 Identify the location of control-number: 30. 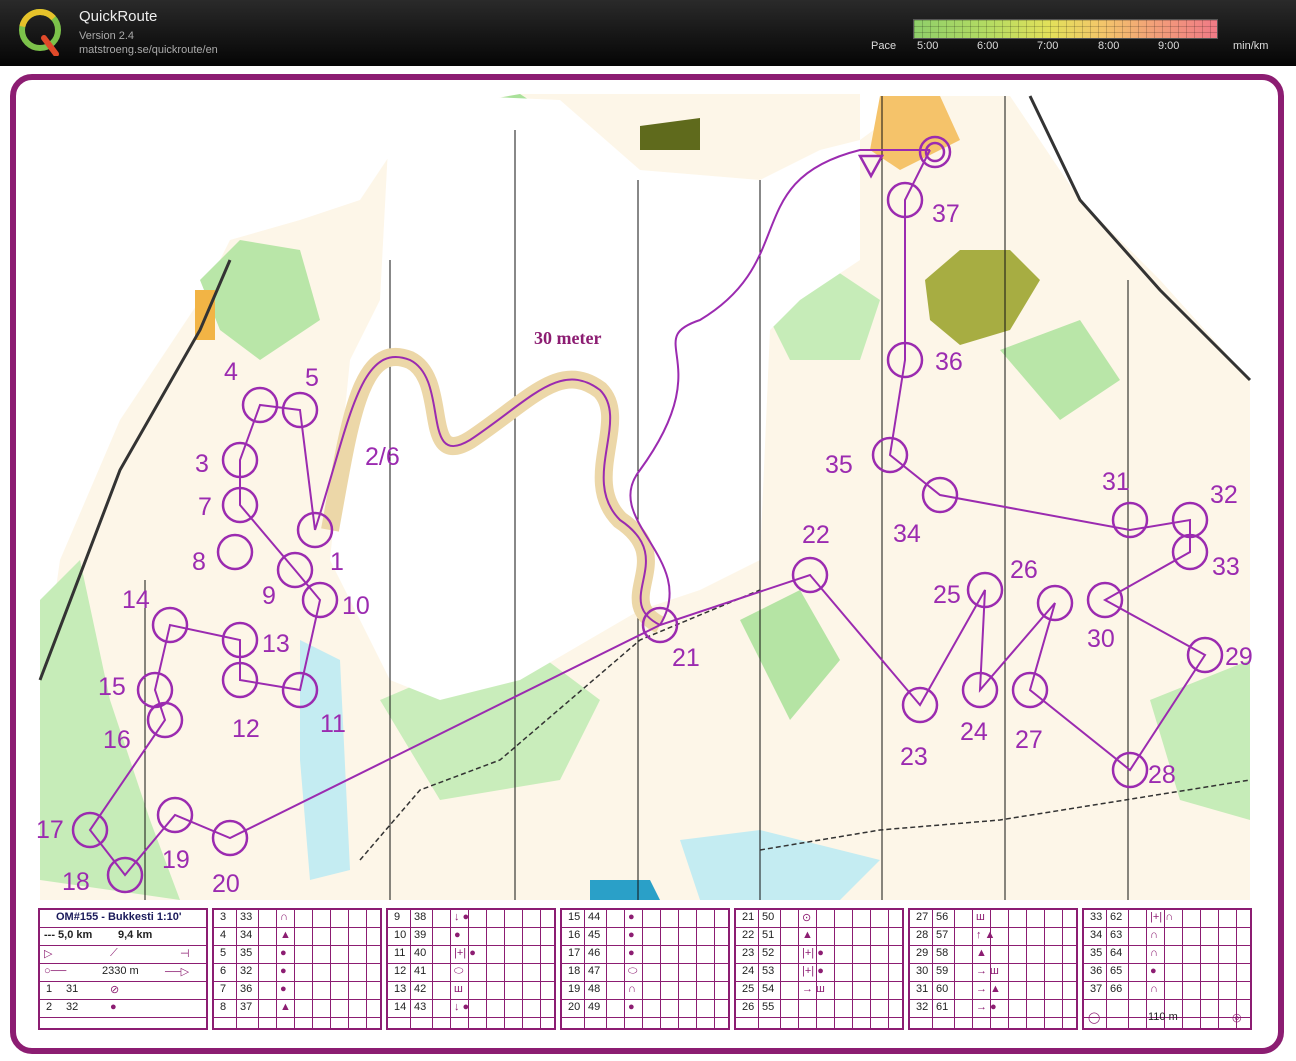
(1101, 639).